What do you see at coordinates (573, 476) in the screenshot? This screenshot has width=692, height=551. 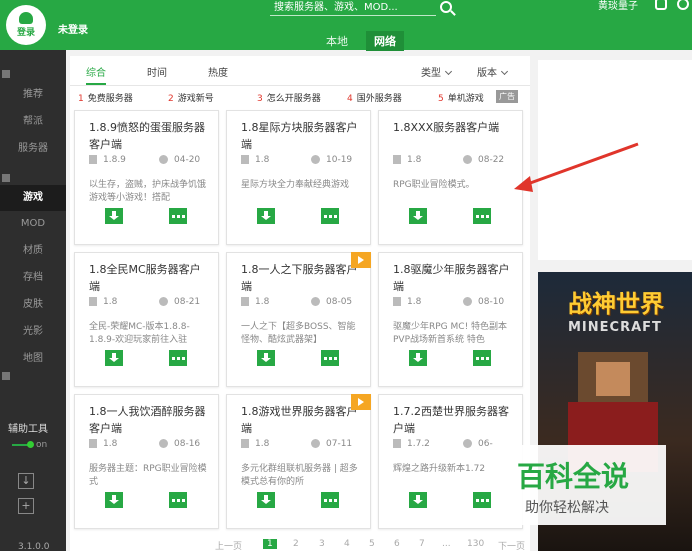 I see `watermark-title: 百科全说` at bounding box center [573, 476].